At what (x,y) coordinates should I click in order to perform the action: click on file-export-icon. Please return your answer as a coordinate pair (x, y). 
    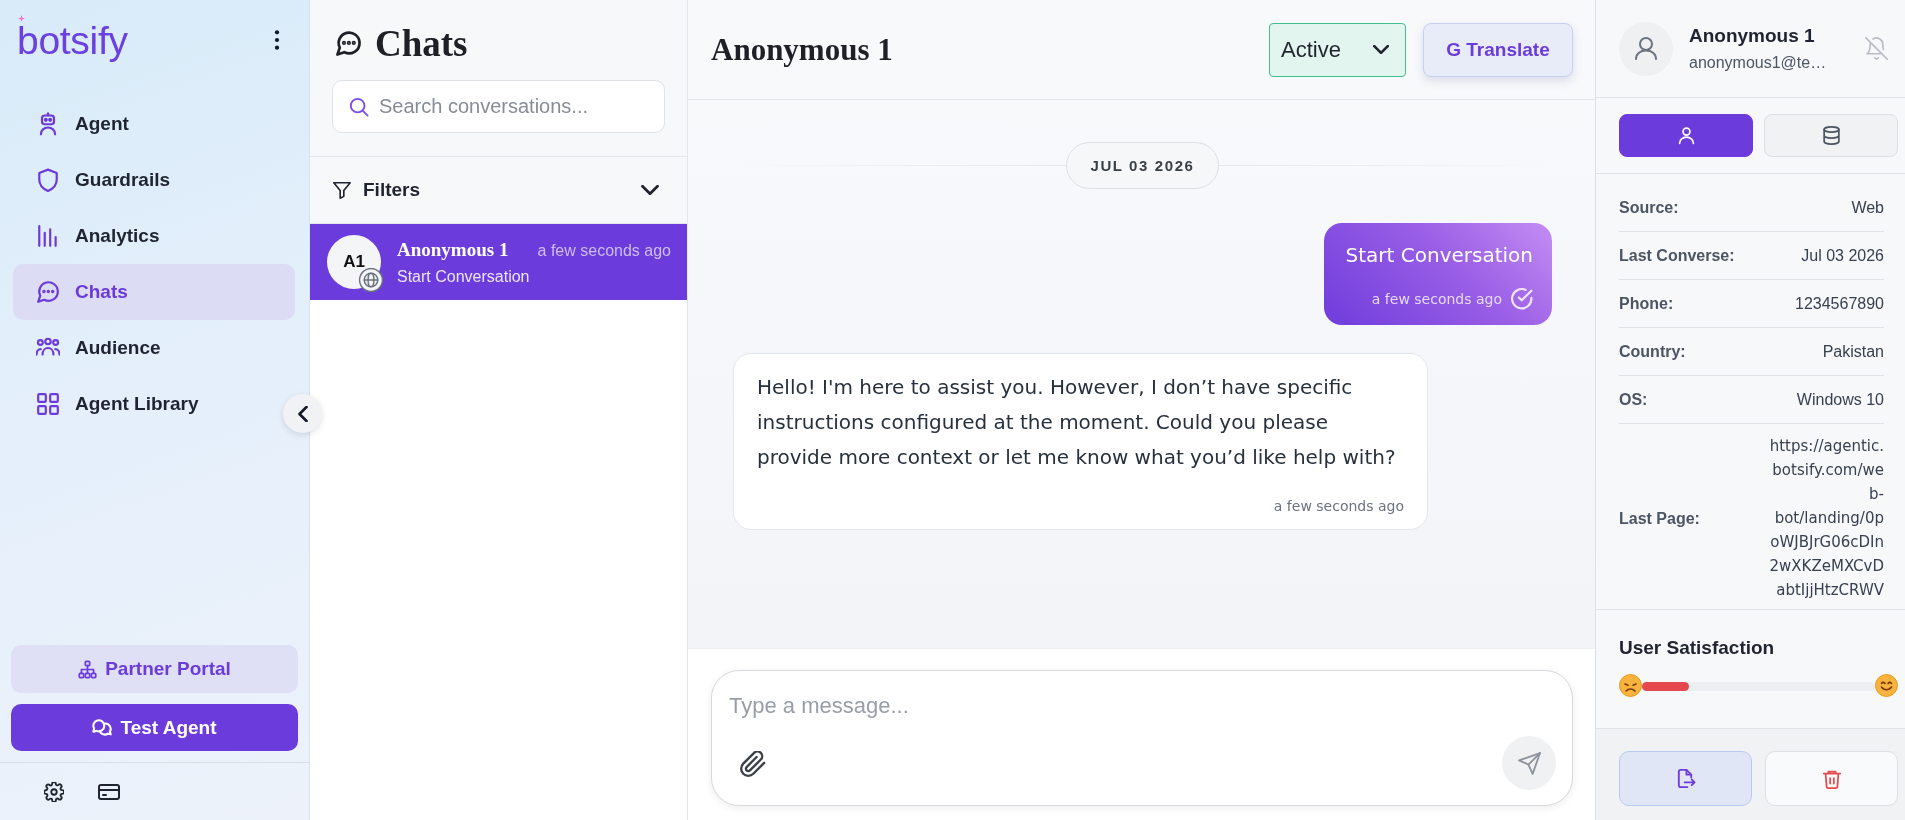
    Looking at the image, I should click on (1685, 778).